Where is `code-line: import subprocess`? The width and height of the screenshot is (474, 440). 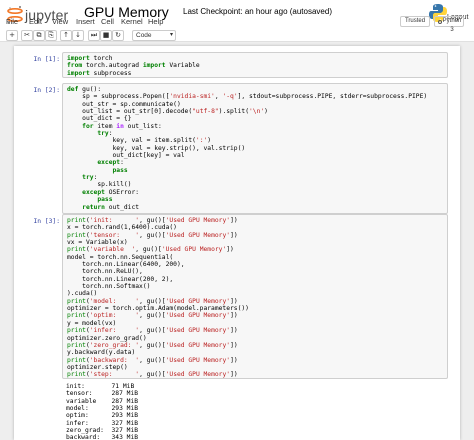 code-line: import subprocess is located at coordinates (99, 73).